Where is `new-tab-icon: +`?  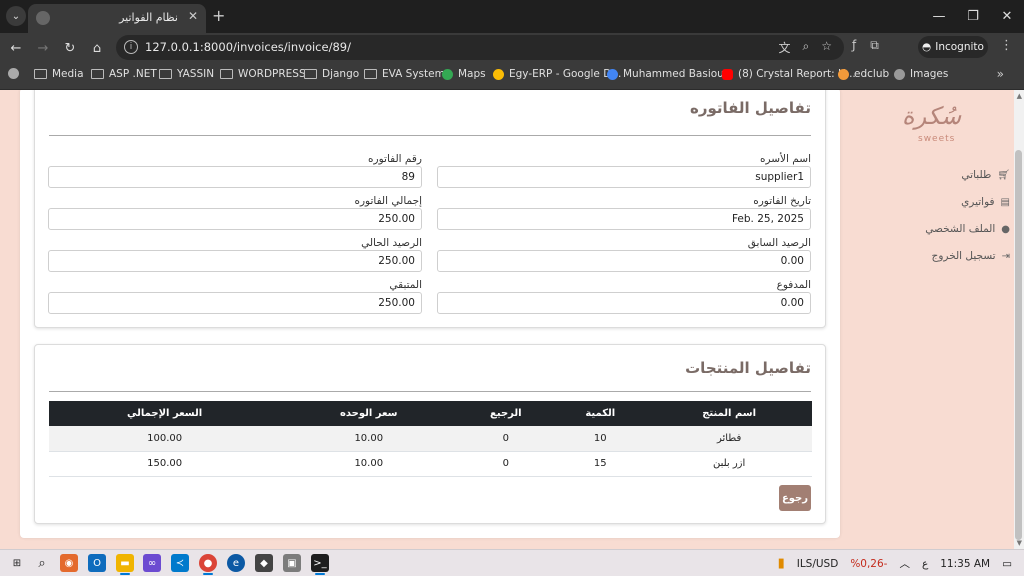
new-tab-icon: + is located at coordinates (218, 15).